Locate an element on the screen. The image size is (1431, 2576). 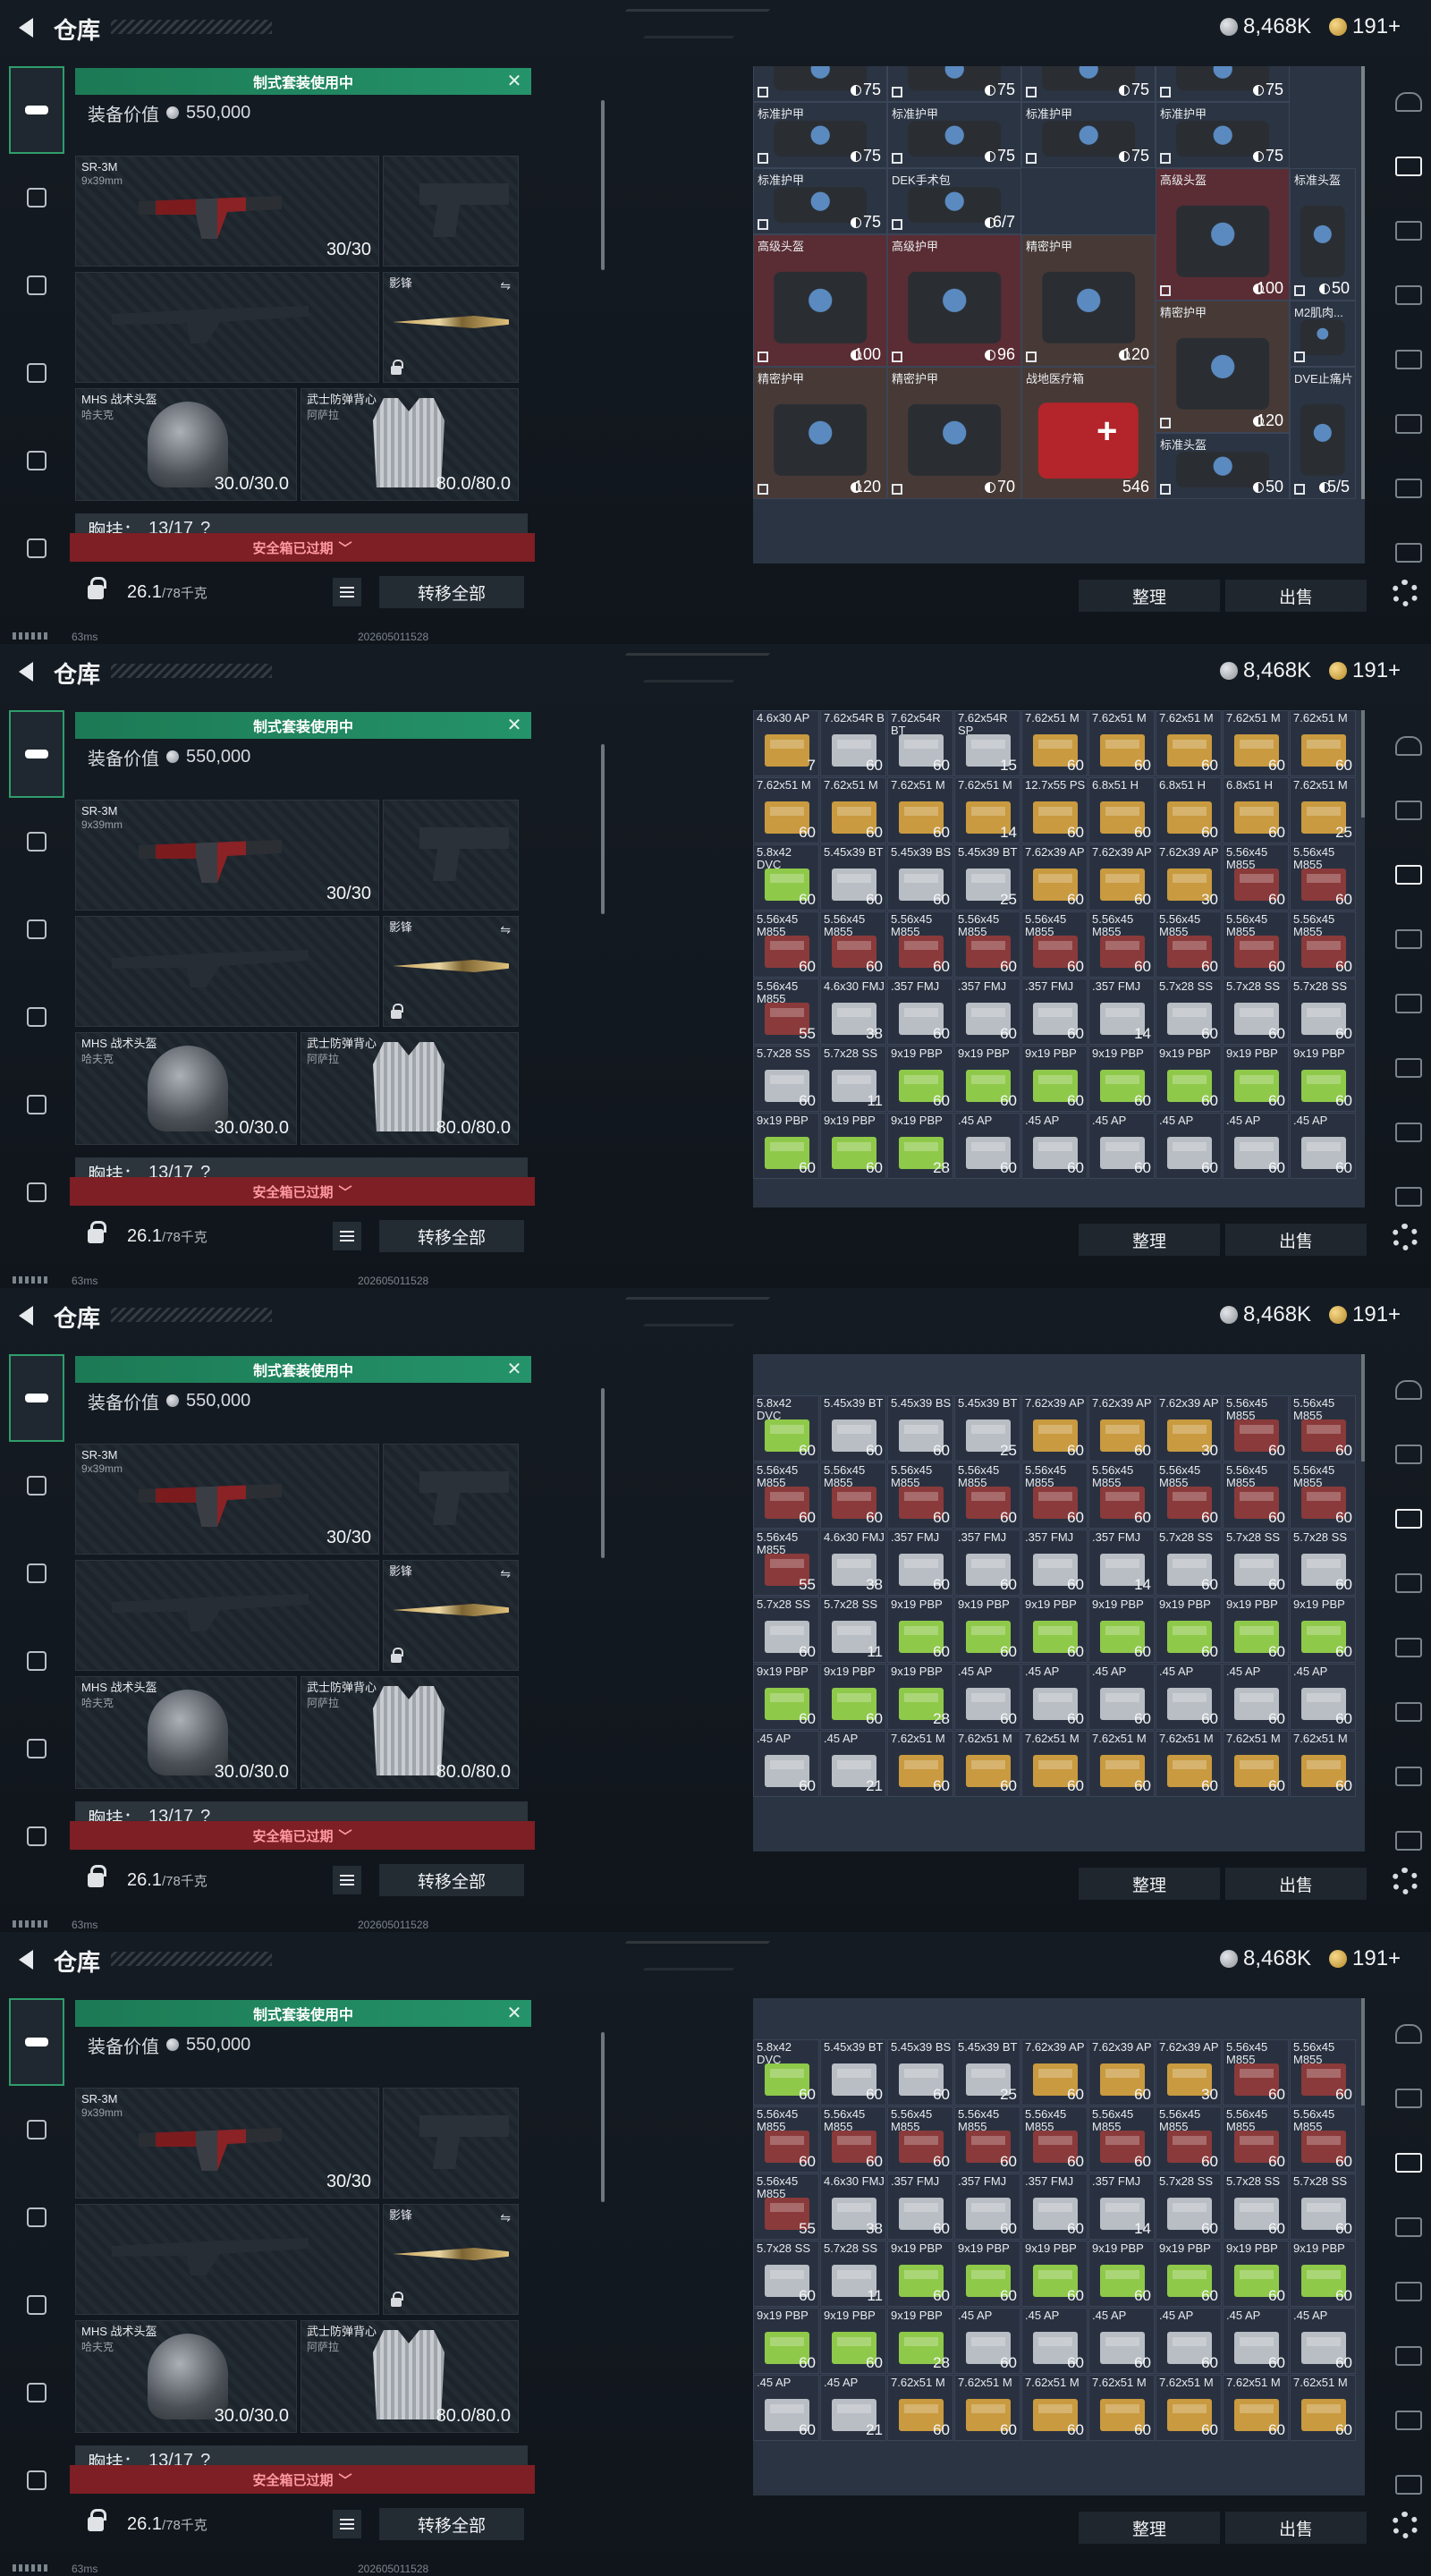
safe-box-expired-banner: 安全箱已过期 ﹀ is located at coordinates (303, 547).